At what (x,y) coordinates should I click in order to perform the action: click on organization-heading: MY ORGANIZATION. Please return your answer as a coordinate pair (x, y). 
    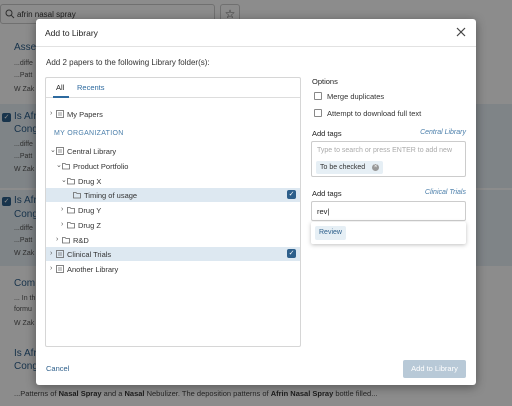
    Looking at the image, I should click on (89, 133).